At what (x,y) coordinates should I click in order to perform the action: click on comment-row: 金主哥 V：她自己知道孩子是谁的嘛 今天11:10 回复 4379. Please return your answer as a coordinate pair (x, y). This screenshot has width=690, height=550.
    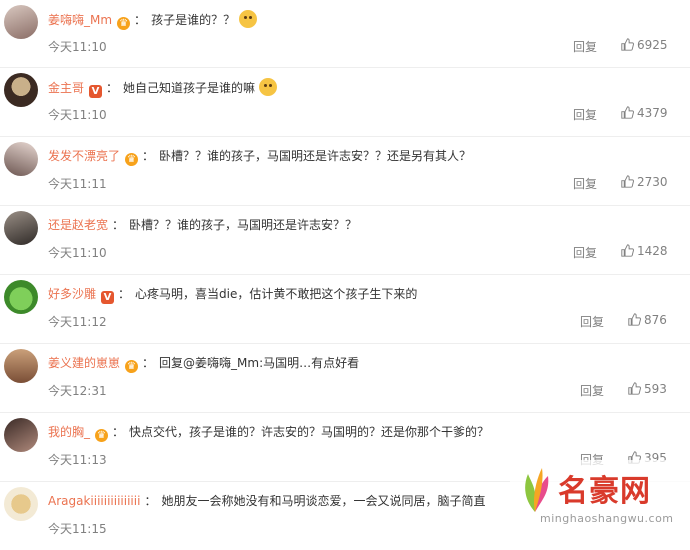
    Looking at the image, I should click on (345, 102).